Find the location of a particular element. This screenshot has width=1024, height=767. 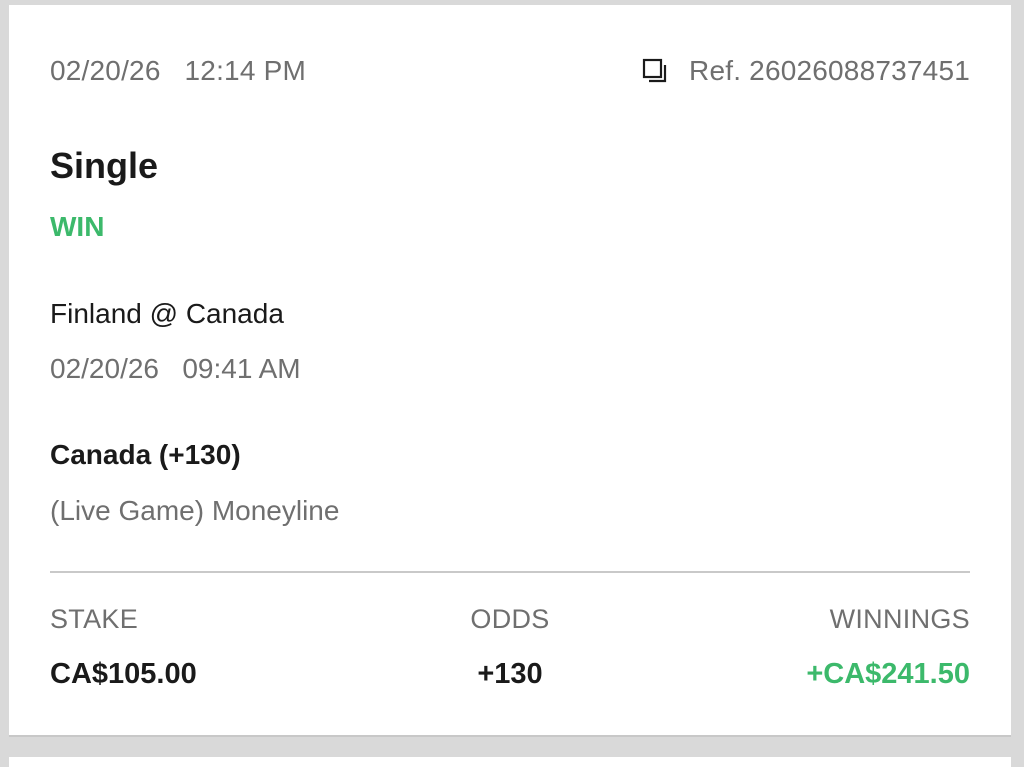

winnings-value: +CA$241.50 is located at coordinates (888, 674).